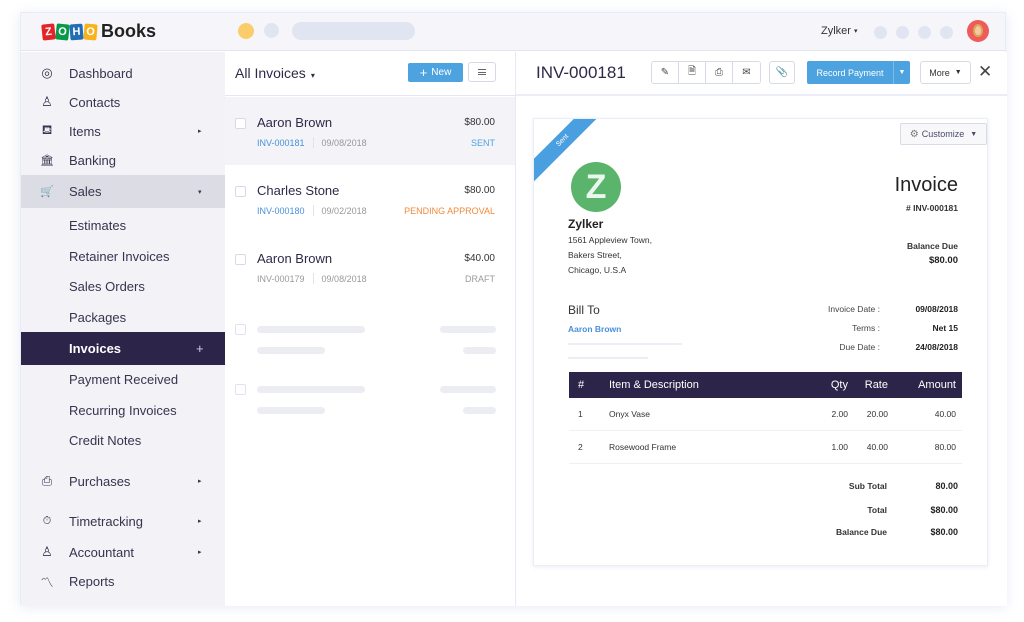 Image resolution: width=1024 pixels, height=622 pixels. What do you see at coordinates (876, 385) in the screenshot?
I see `col-header-rate: Rate` at bounding box center [876, 385].